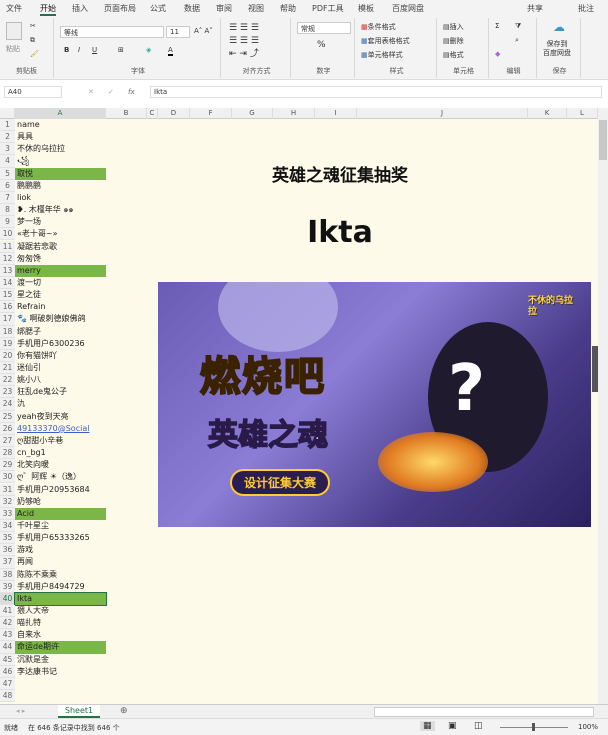 This screenshot has width=608, height=735. I want to click on row-header: 44, so click(7, 647).